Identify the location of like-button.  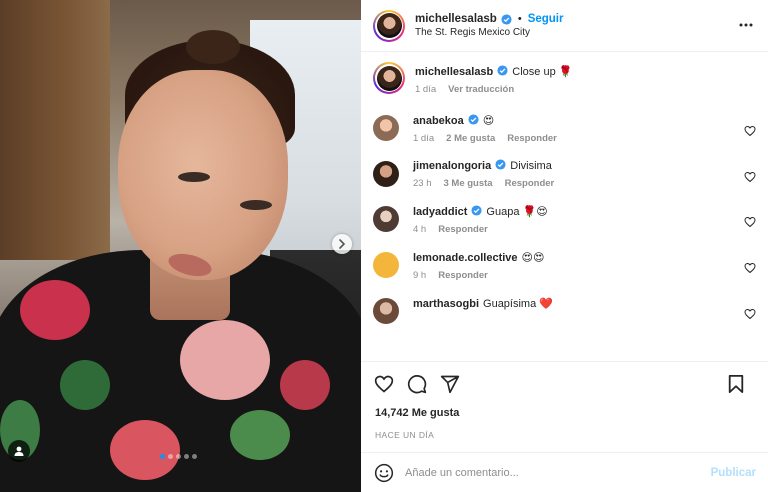
(384, 384).